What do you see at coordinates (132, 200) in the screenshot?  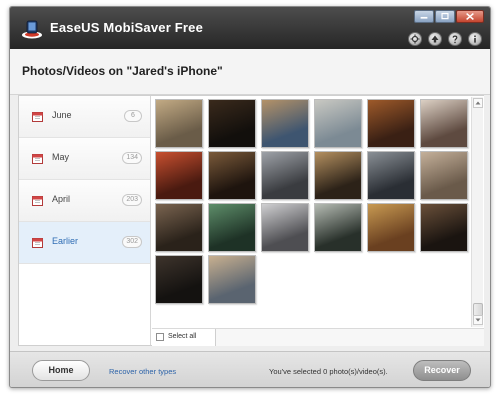 I see `count-badge: 203` at bounding box center [132, 200].